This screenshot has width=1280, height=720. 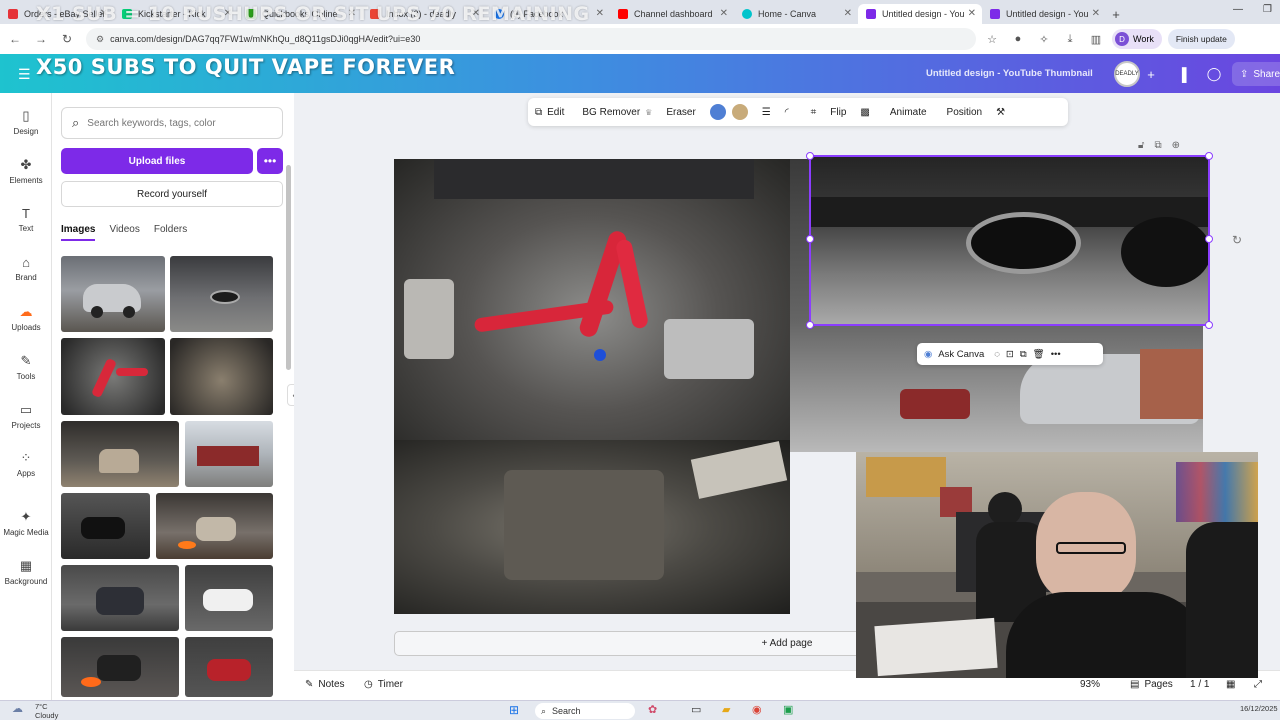 I want to click on transparency-icon: ▩, so click(x=864, y=112).